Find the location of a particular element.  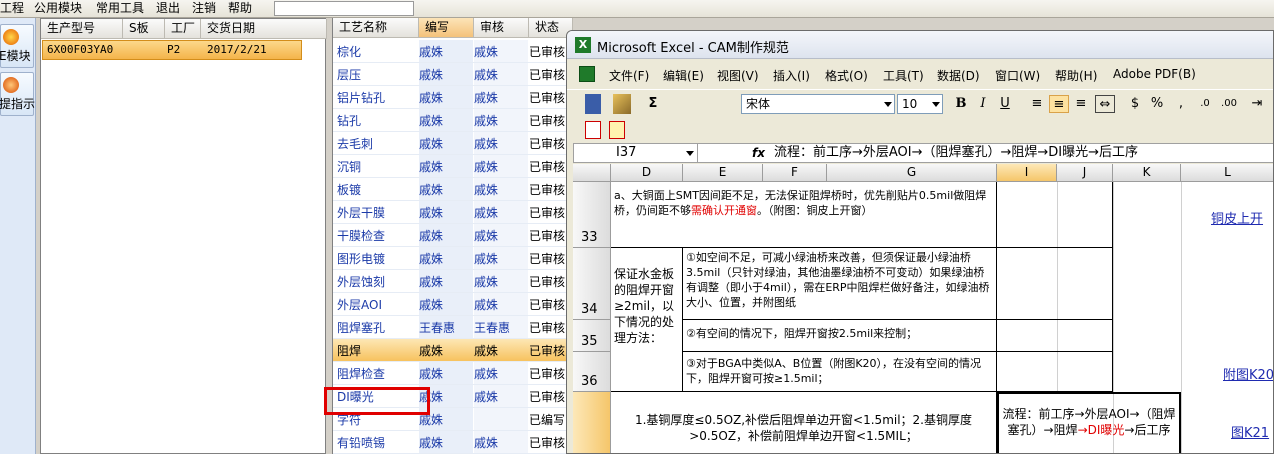

menu-tools: 常用工具 is located at coordinates (120, 8).